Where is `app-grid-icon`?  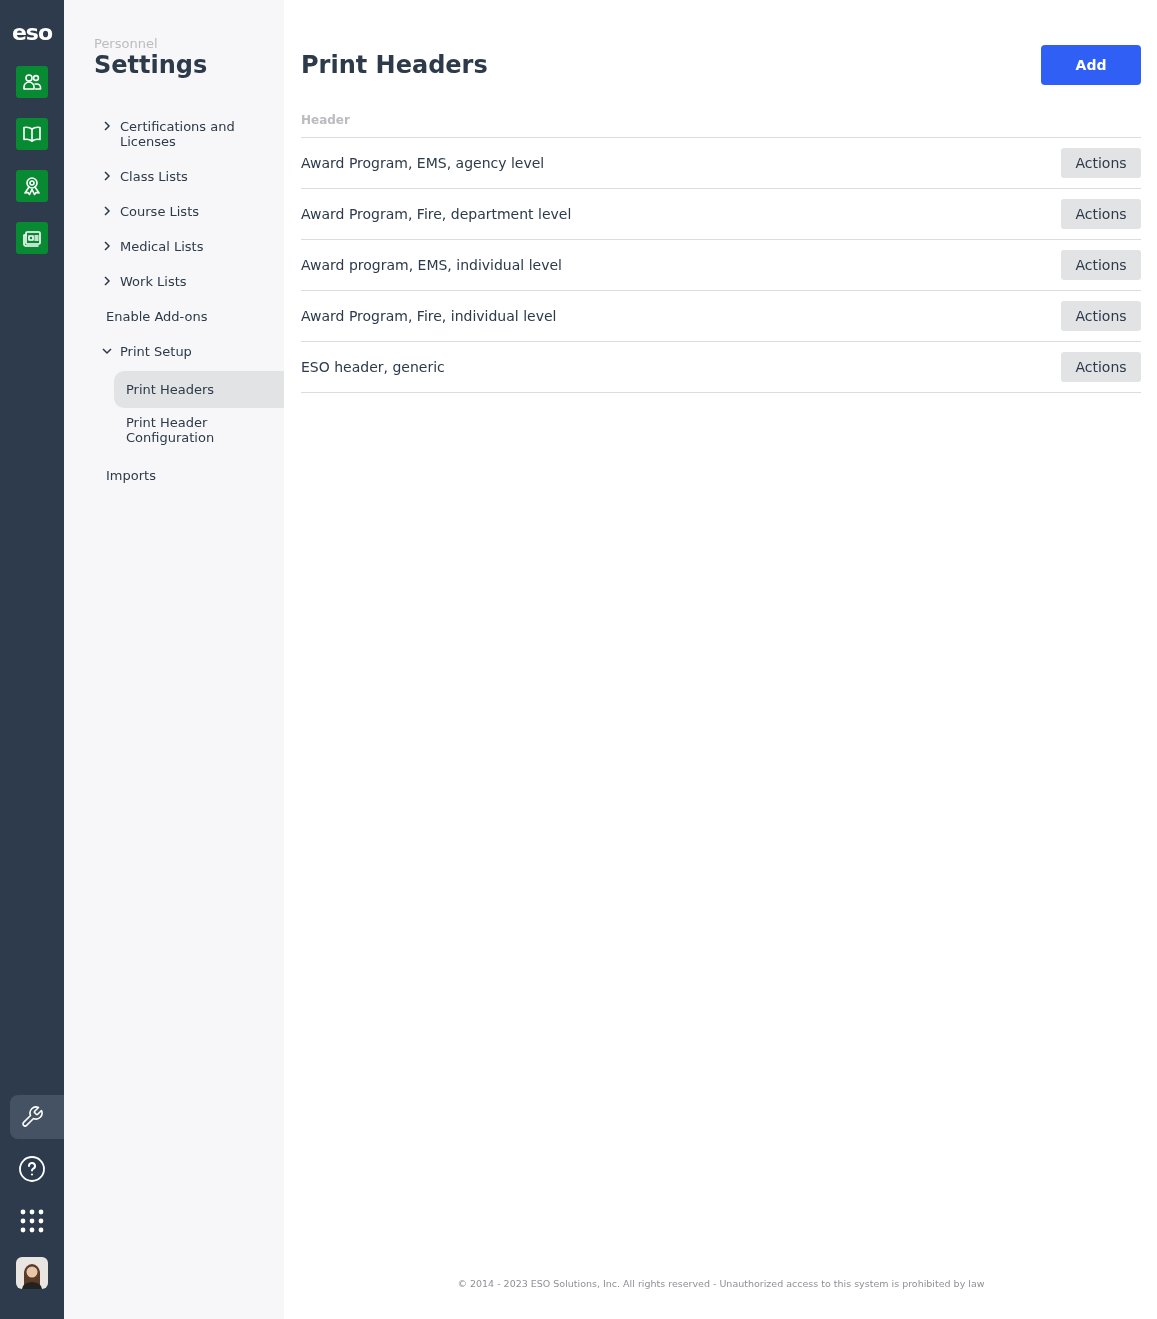 app-grid-icon is located at coordinates (32, 1221).